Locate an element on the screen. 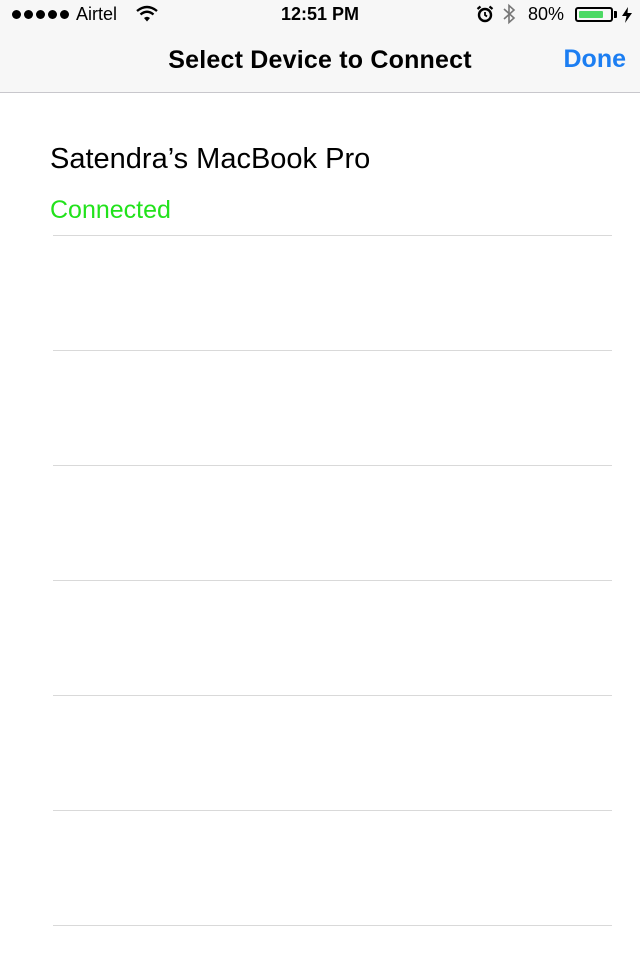 The image size is (640, 960). row-separator is located at coordinates (332, 925).